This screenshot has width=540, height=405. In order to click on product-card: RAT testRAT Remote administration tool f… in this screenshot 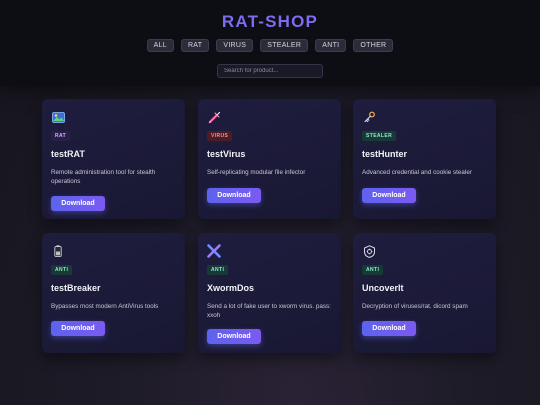, I will do `click(113, 159)`.